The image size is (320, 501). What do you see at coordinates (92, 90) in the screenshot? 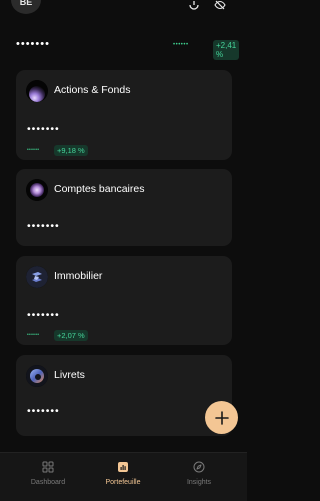
I see `card-title: Actions & Fonds` at bounding box center [92, 90].